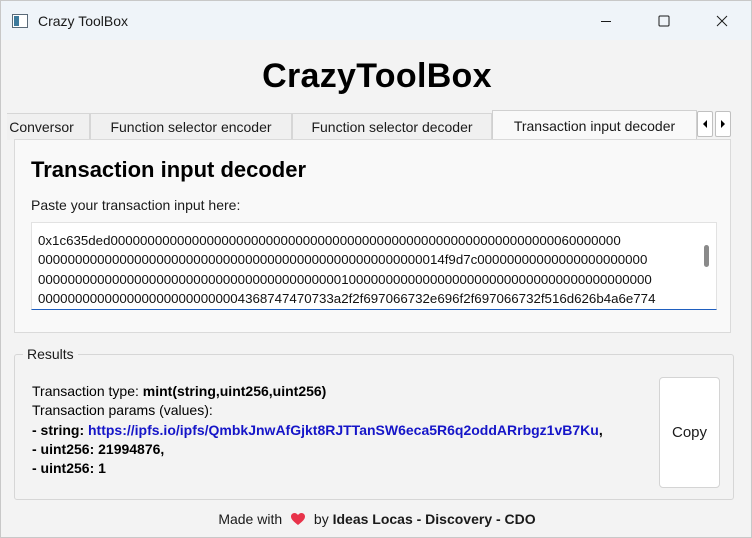 This screenshot has width=752, height=538. I want to click on tab-scroll-right-button, so click(723, 124).